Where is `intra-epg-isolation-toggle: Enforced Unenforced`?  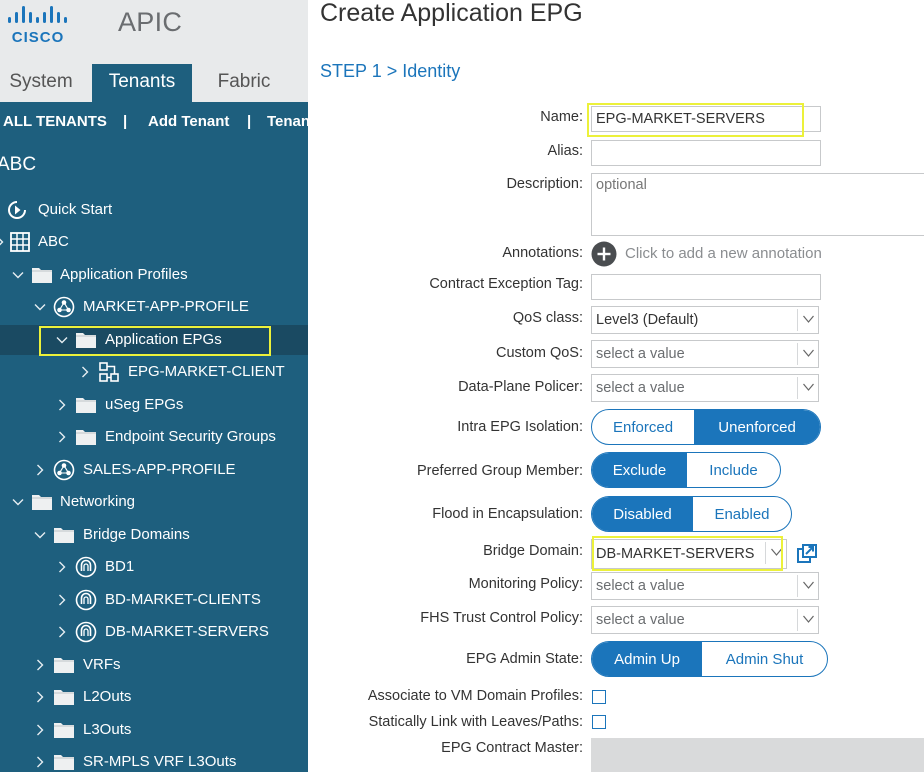
intra-epg-isolation-toggle: Enforced Unenforced is located at coordinates (706, 427).